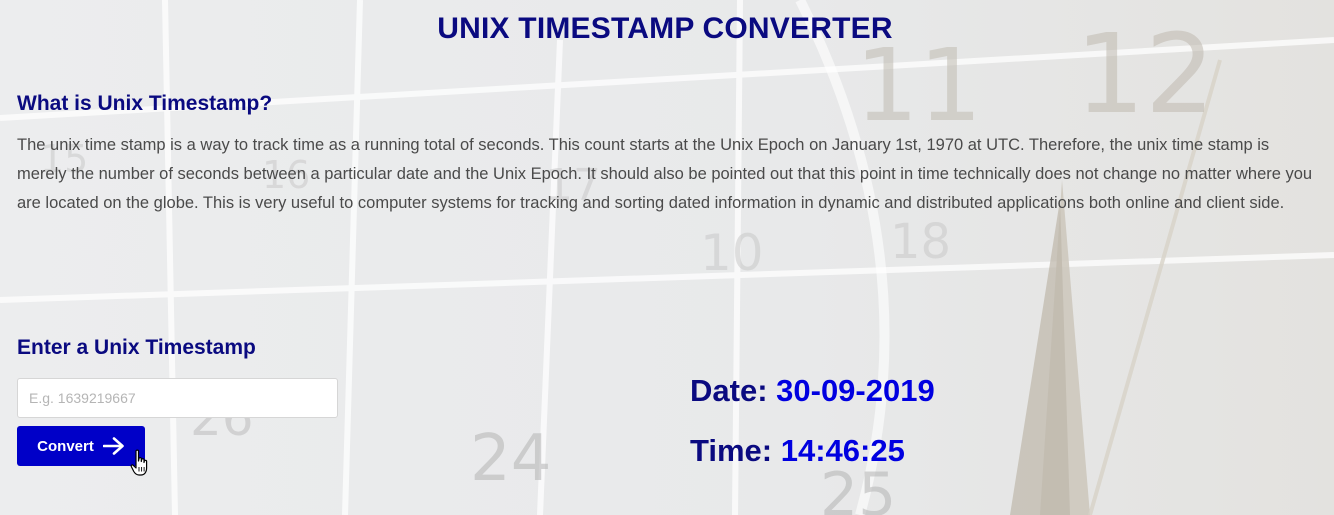 This screenshot has height=515, width=1334. Describe the element at coordinates (145, 103) in the screenshot. I see `about-heading: What is Unix Timestamp?` at that location.